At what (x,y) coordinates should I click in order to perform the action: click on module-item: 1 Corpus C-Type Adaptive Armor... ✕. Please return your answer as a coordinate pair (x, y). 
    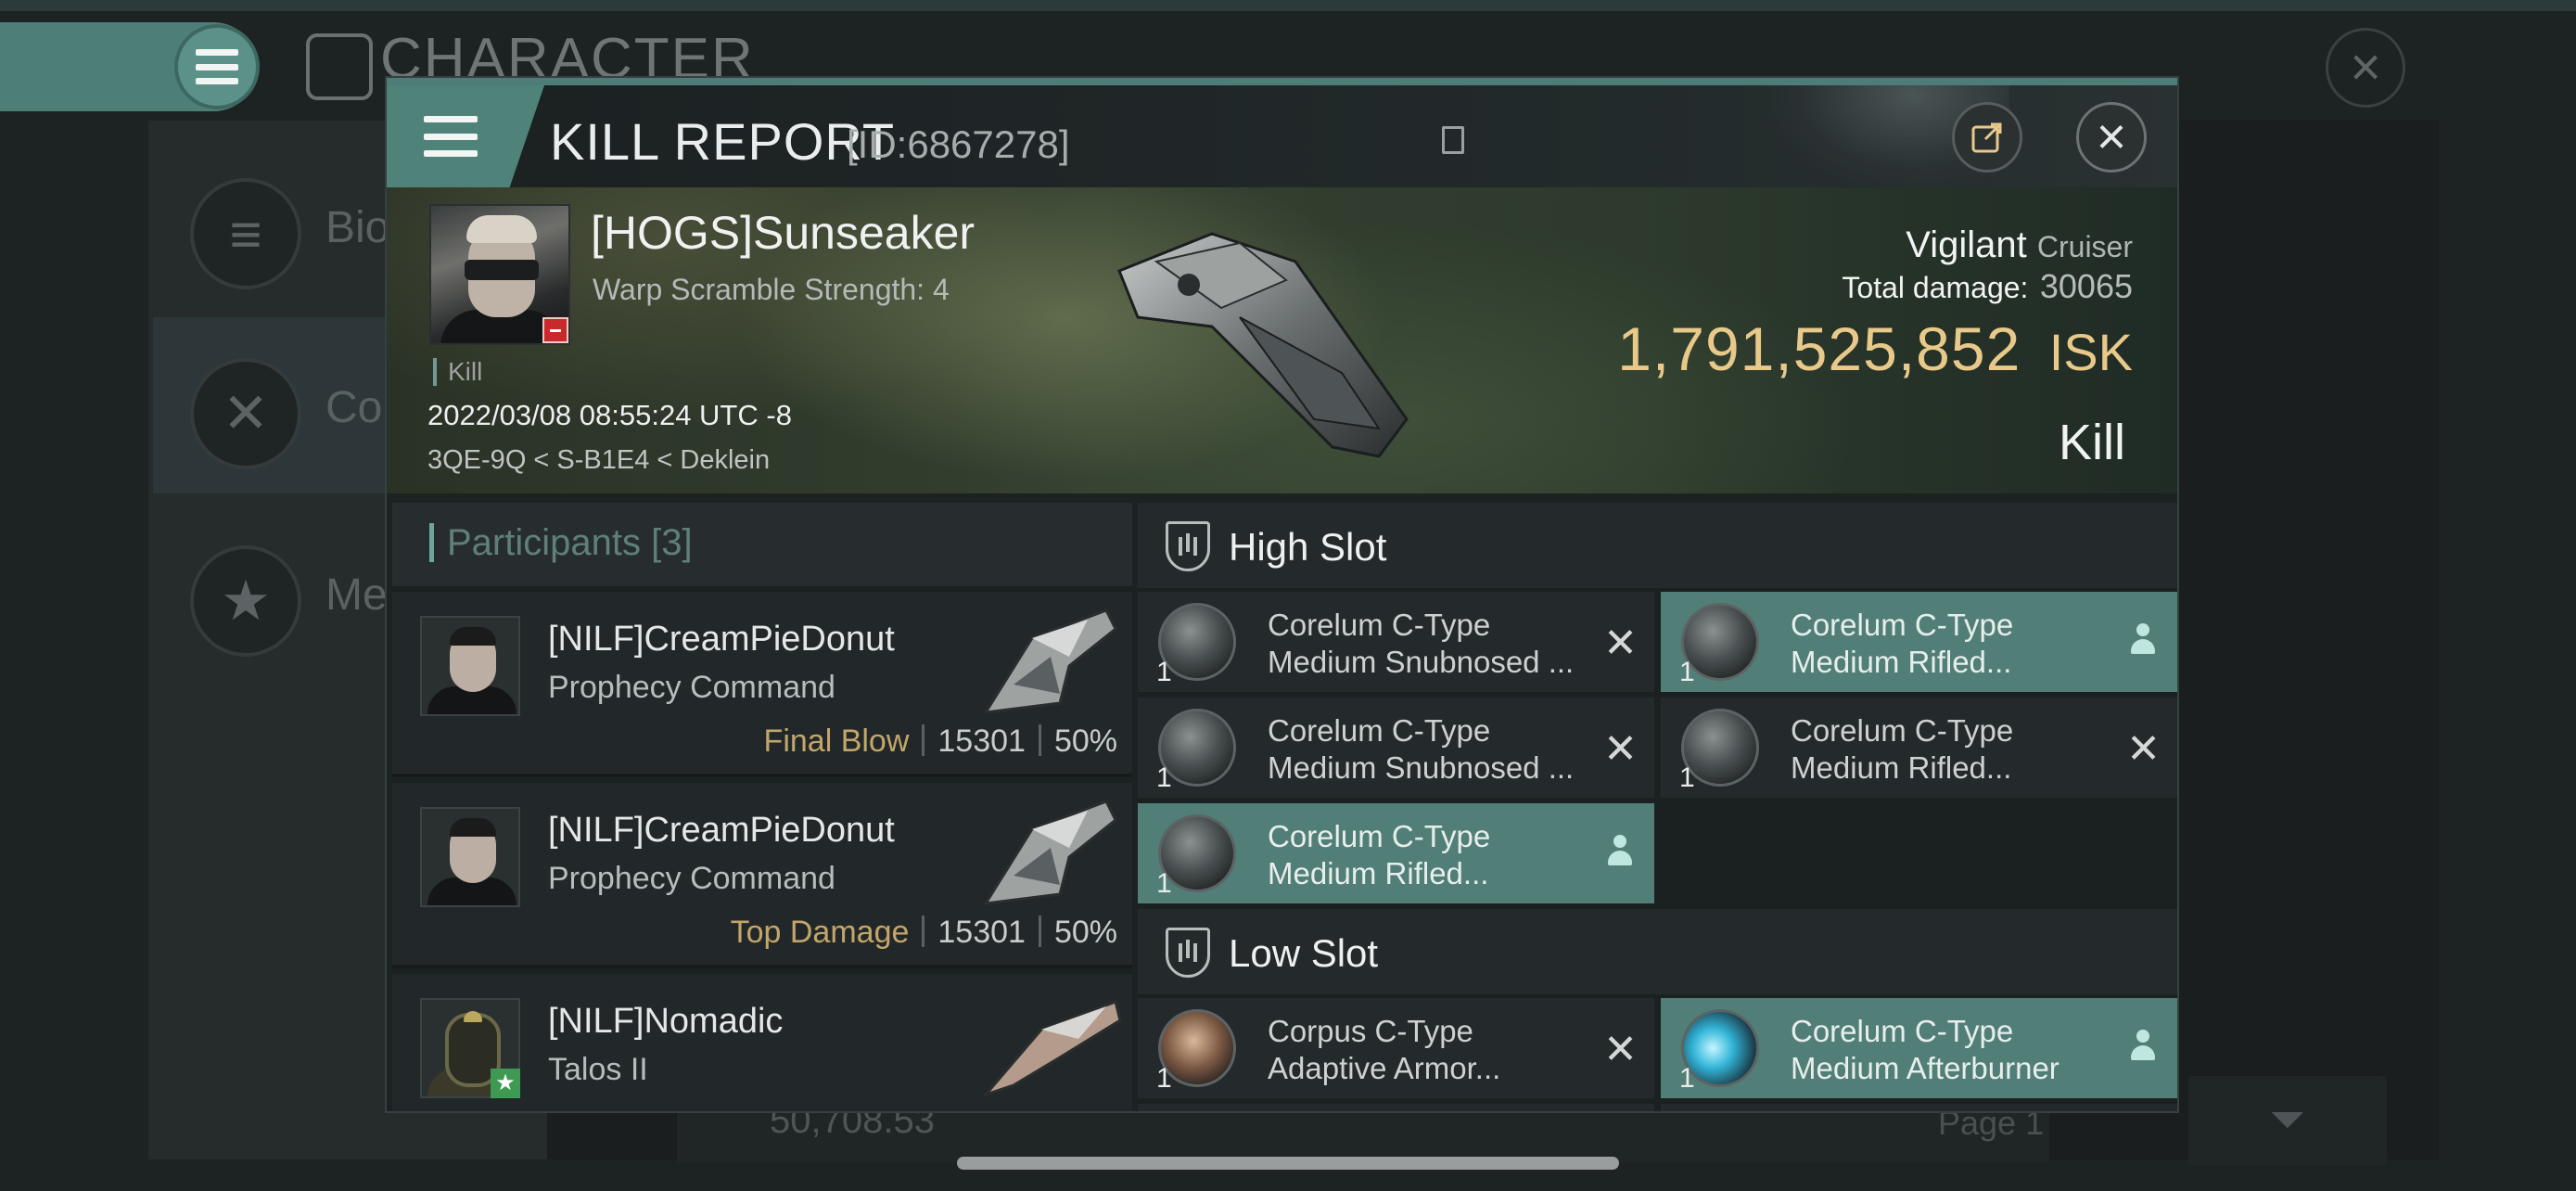
    Looking at the image, I should click on (1396, 1048).